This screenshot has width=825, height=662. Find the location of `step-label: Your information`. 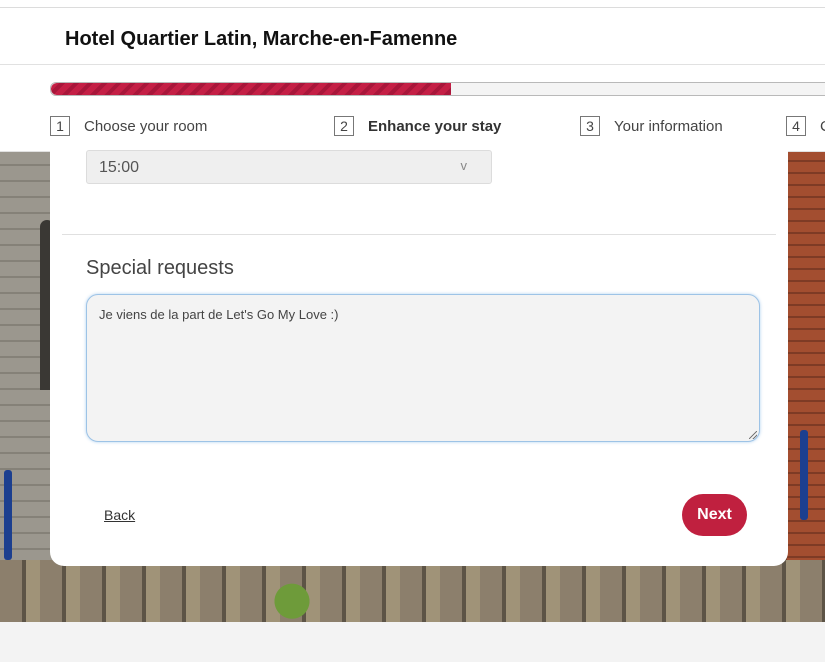

step-label: Your information is located at coordinates (668, 126).